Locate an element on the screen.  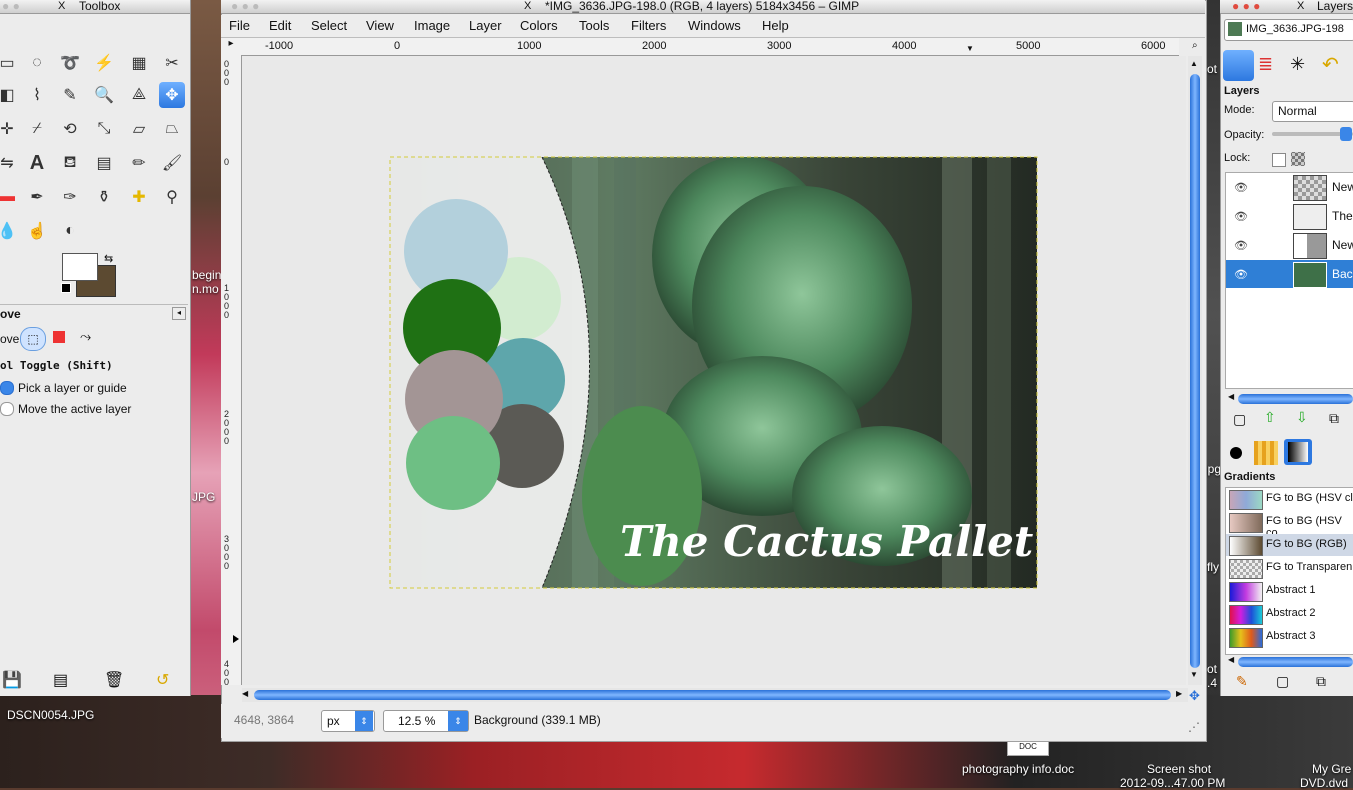
blur-icon: 💧 is located at coordinates (10, 231).